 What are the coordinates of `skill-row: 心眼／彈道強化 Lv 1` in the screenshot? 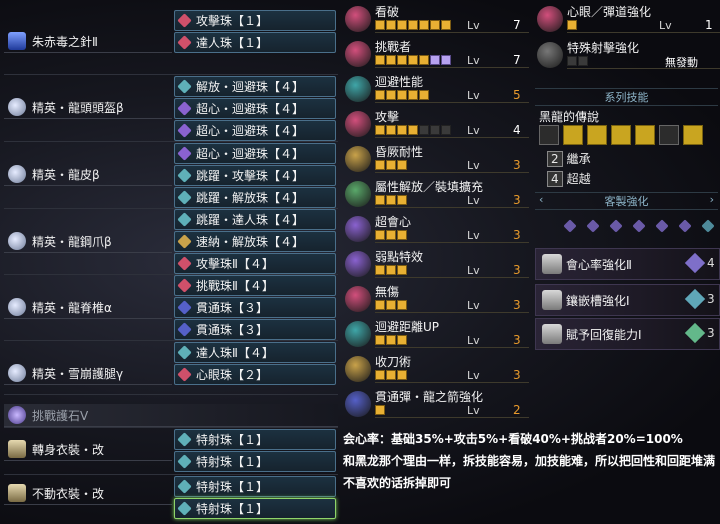 It's located at (627, 19).